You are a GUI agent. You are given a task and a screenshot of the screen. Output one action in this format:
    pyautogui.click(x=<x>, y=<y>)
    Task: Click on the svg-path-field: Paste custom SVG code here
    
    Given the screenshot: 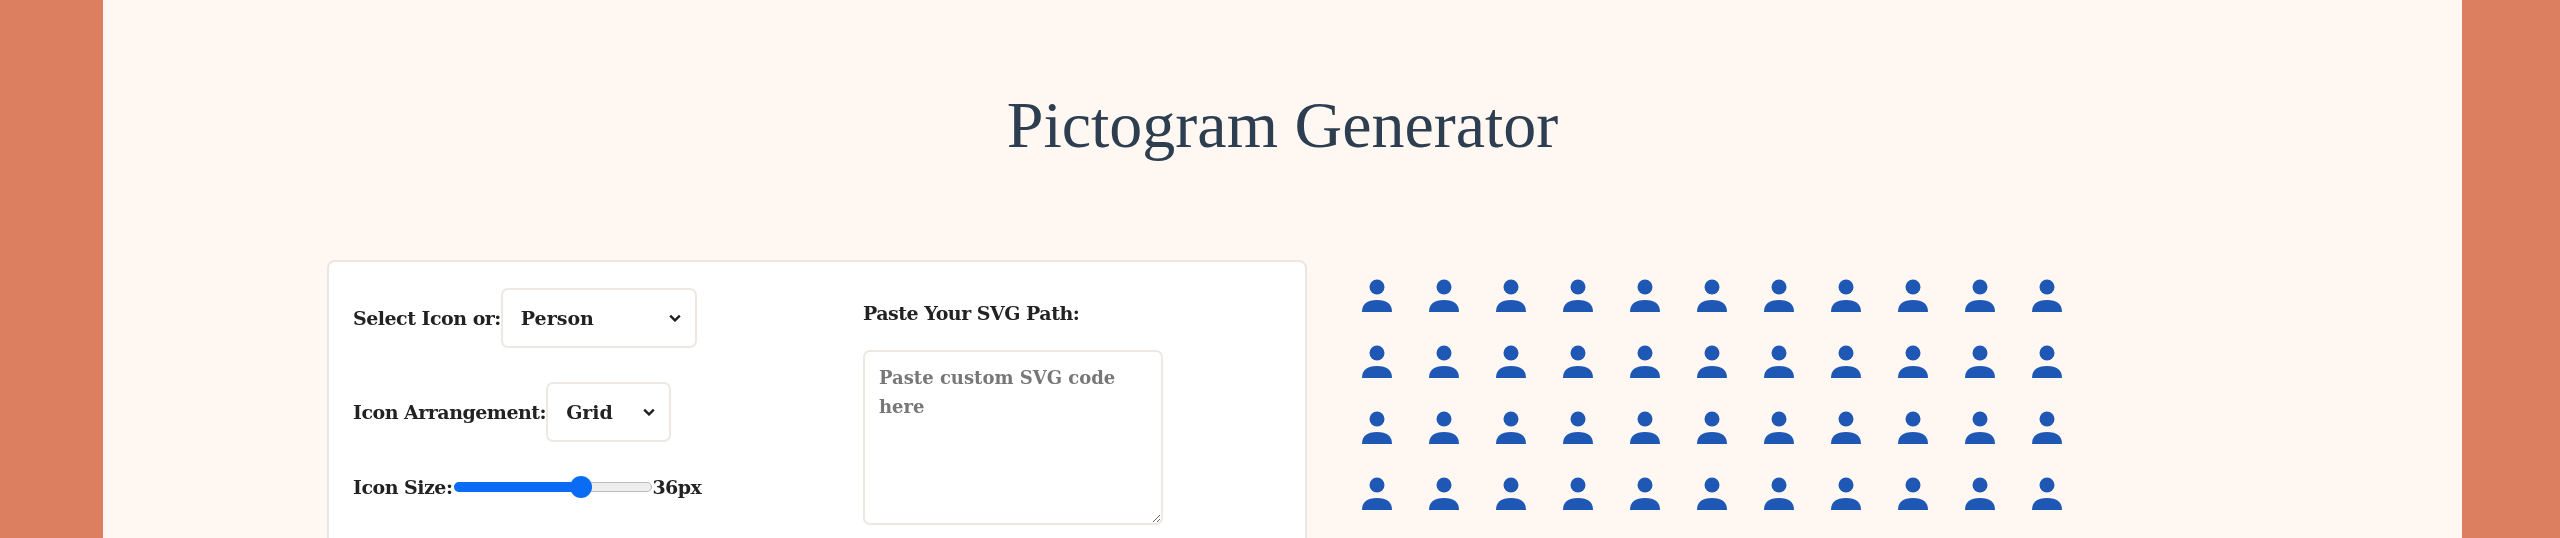 What is the action you would take?
    pyautogui.click(x=1013, y=437)
    